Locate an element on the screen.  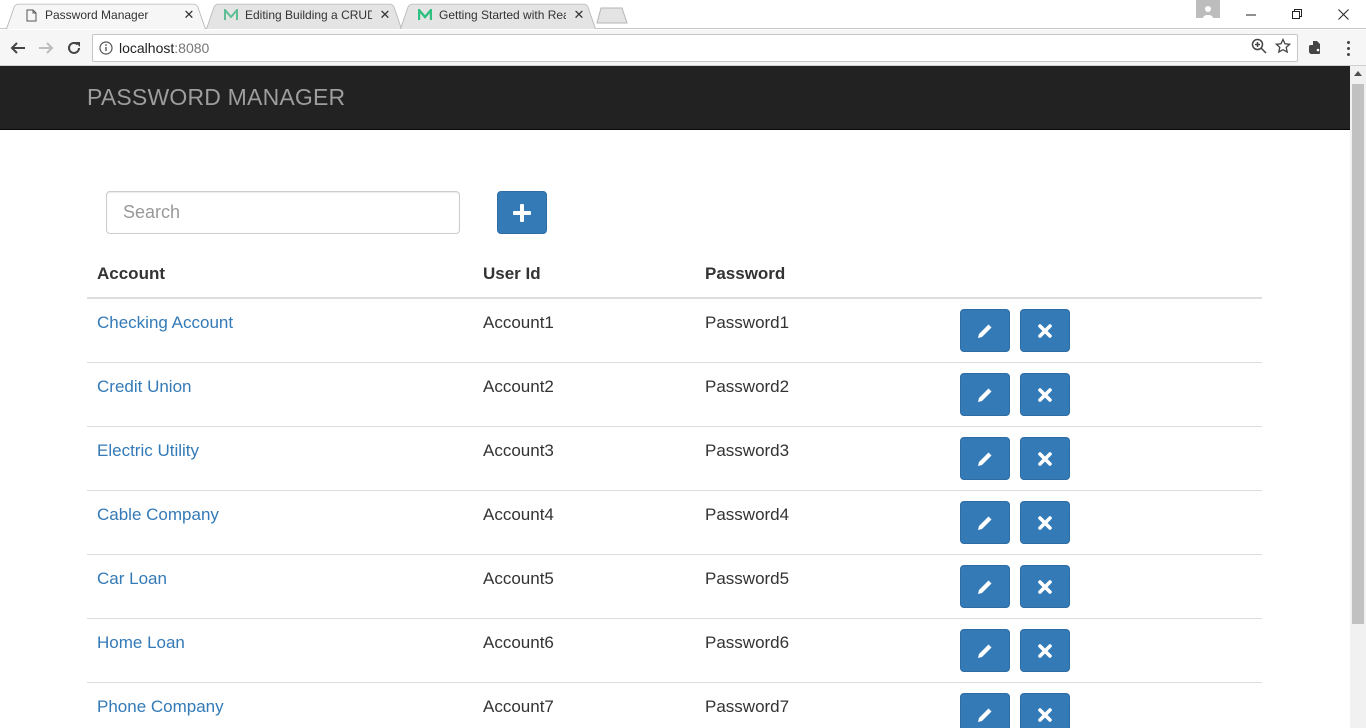
password-cell: Password7 is located at coordinates (747, 706).